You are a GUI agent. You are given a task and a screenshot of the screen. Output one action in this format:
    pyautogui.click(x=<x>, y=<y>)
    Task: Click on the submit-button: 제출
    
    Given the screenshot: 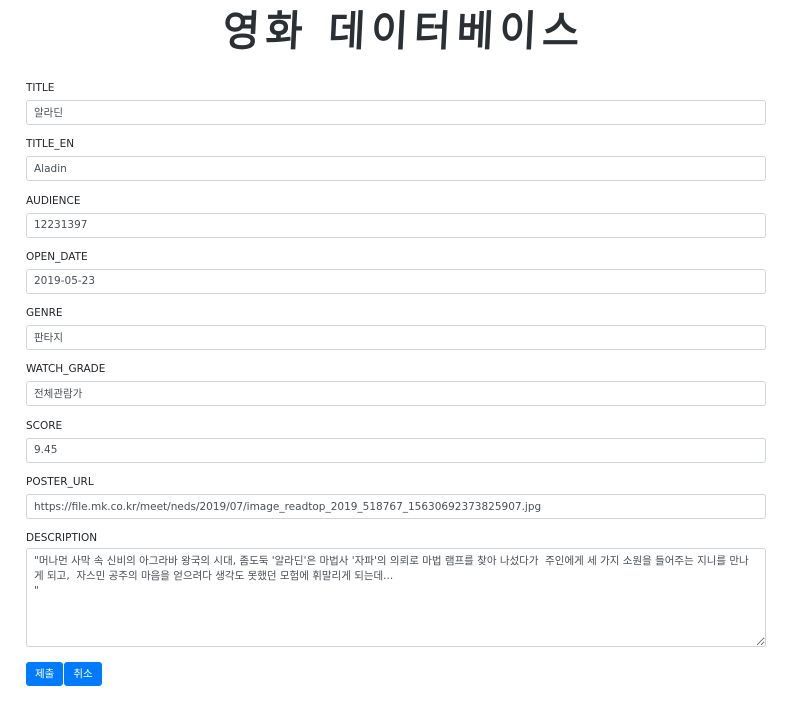 What is the action you would take?
    pyautogui.click(x=45, y=674)
    